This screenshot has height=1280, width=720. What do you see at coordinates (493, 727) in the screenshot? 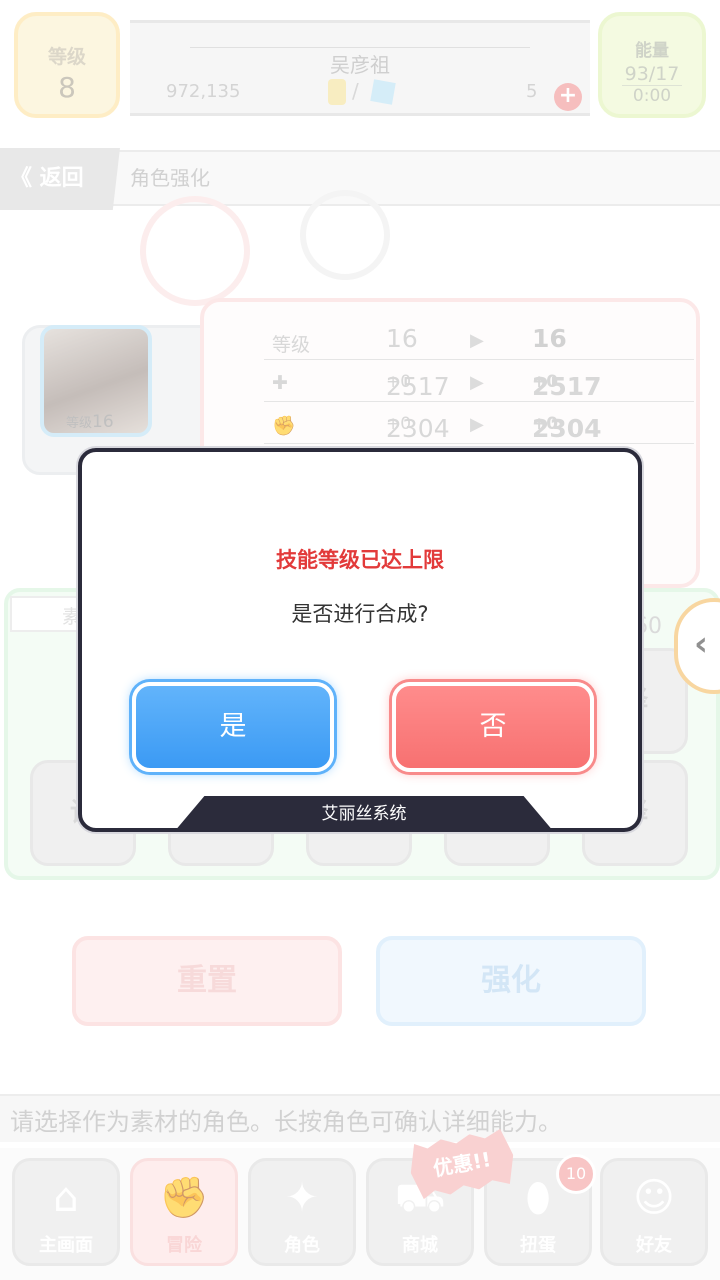
I see `no-button: 否` at bounding box center [493, 727].